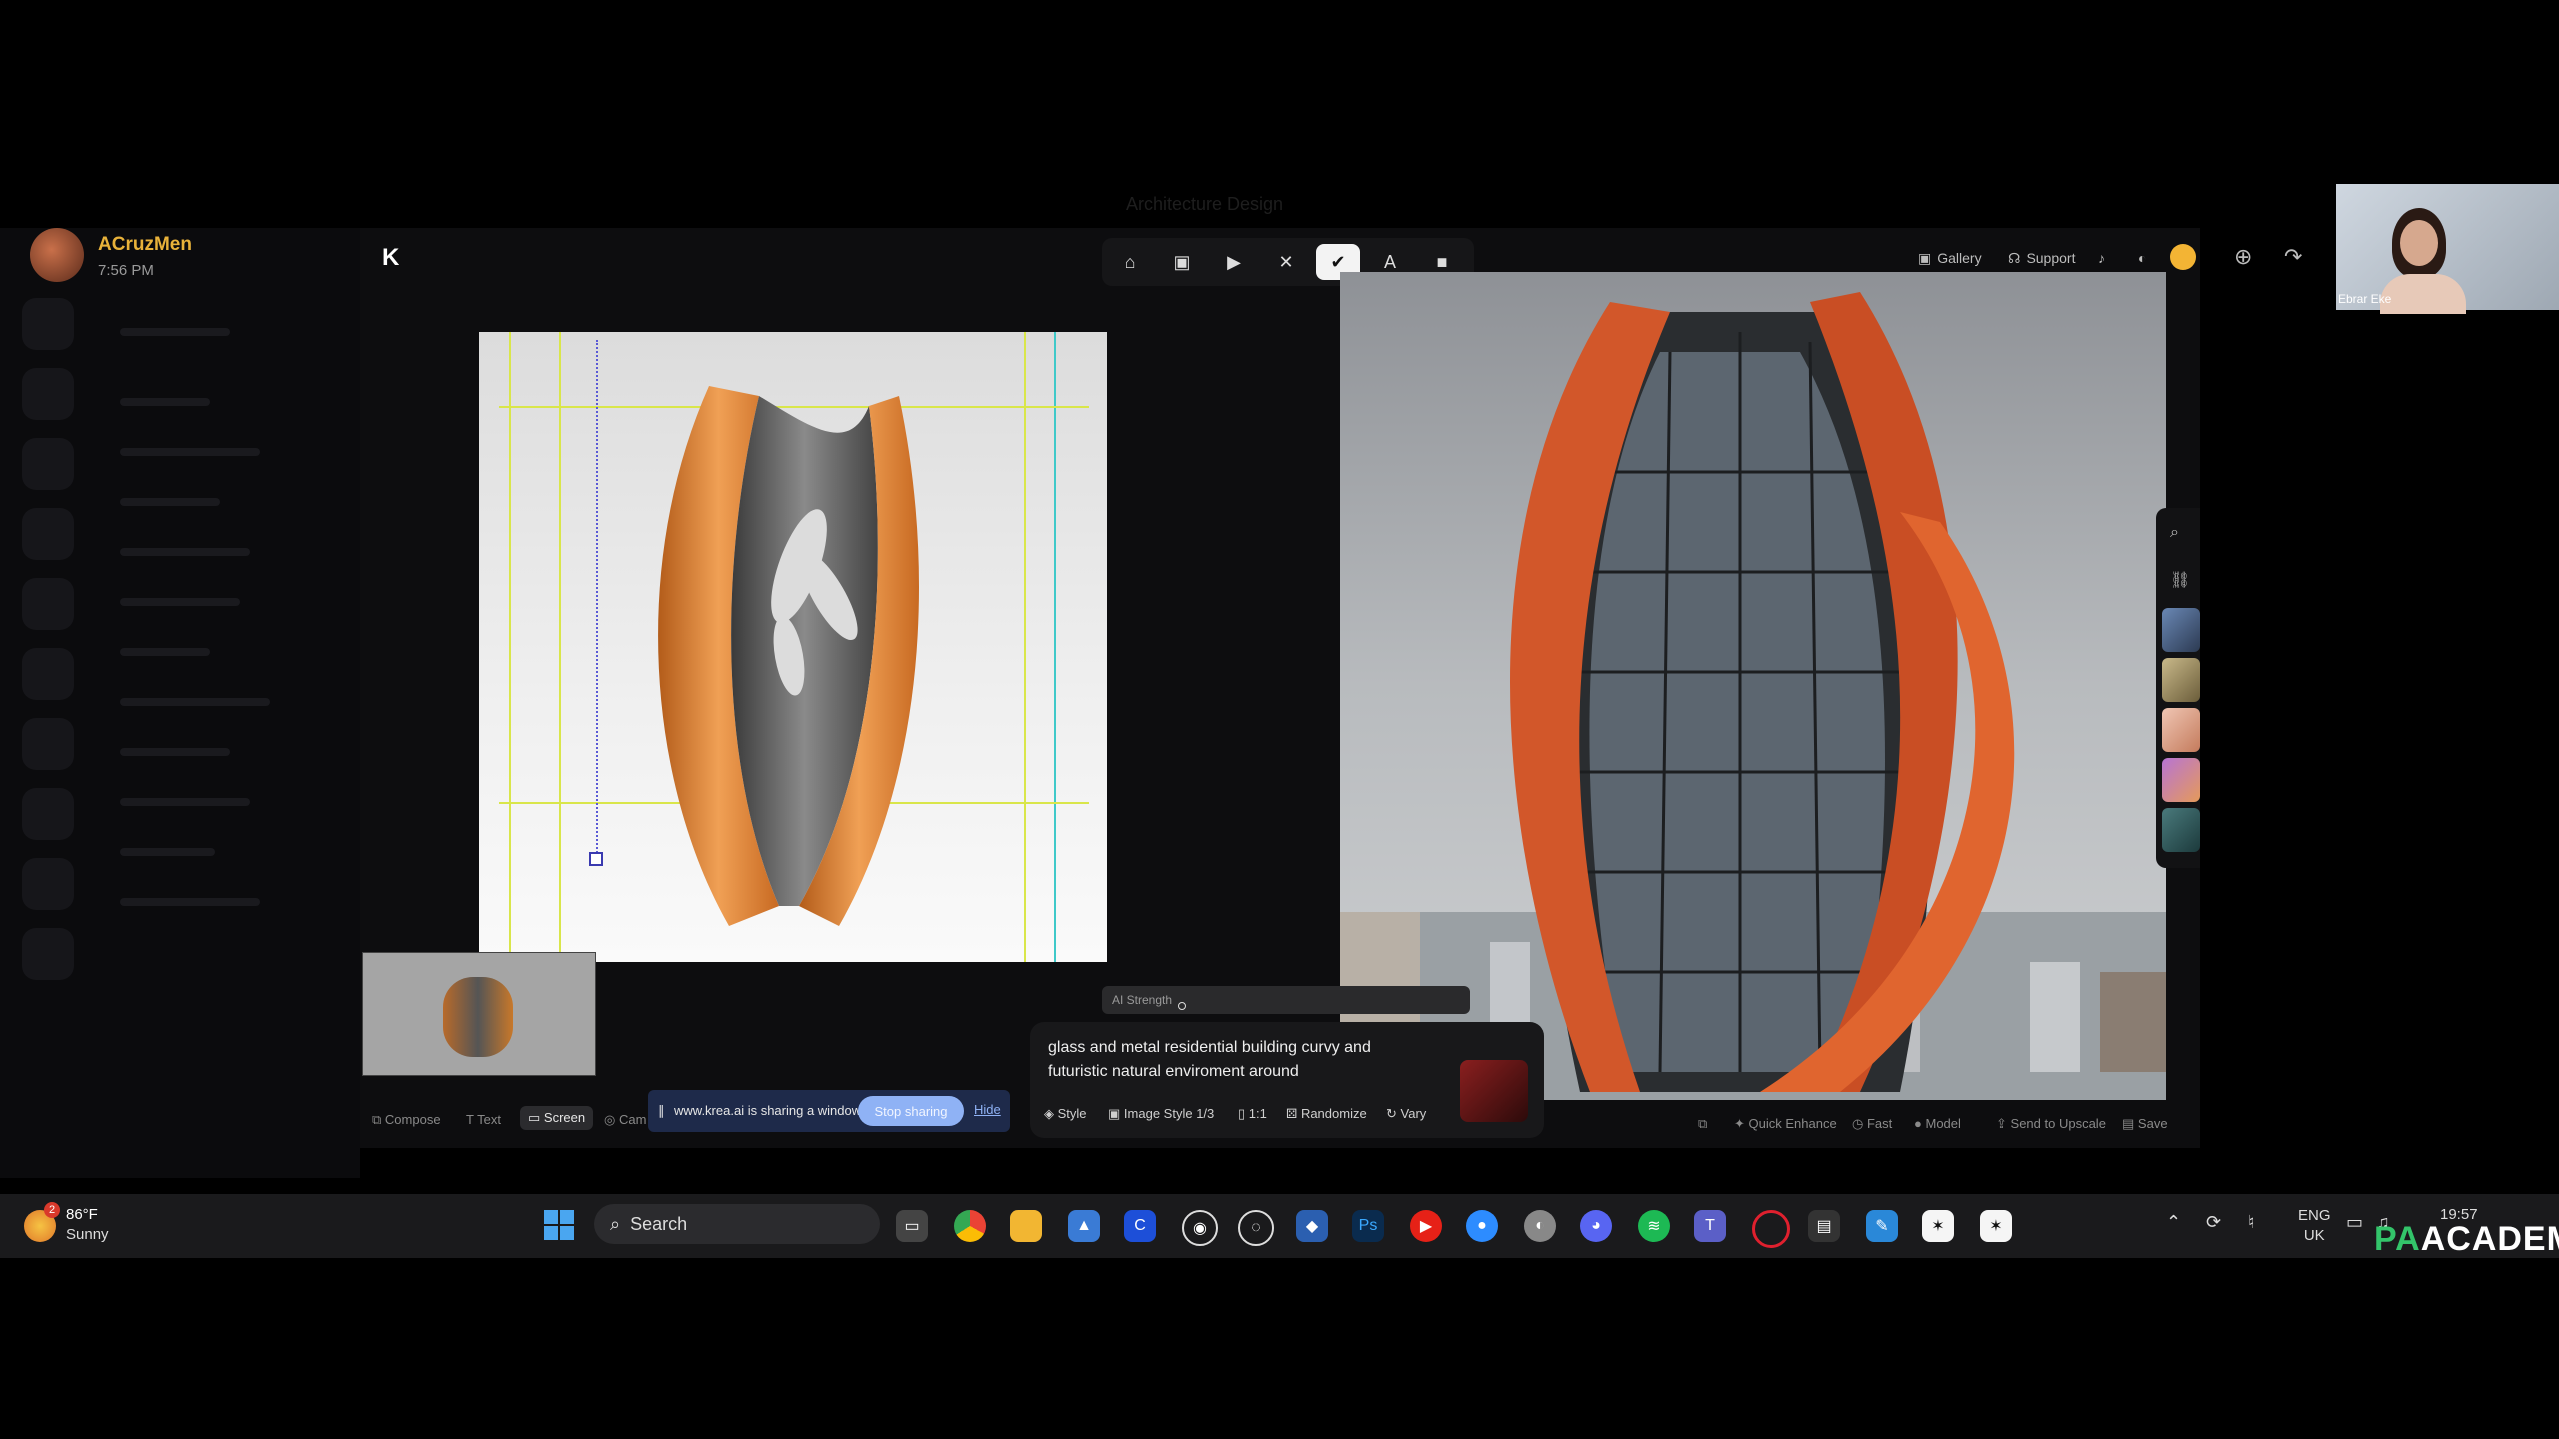 This screenshot has height=1439, width=2559. Describe the element at coordinates (625, 1120) in the screenshot. I see `cam-button: ◎ Cam` at that location.